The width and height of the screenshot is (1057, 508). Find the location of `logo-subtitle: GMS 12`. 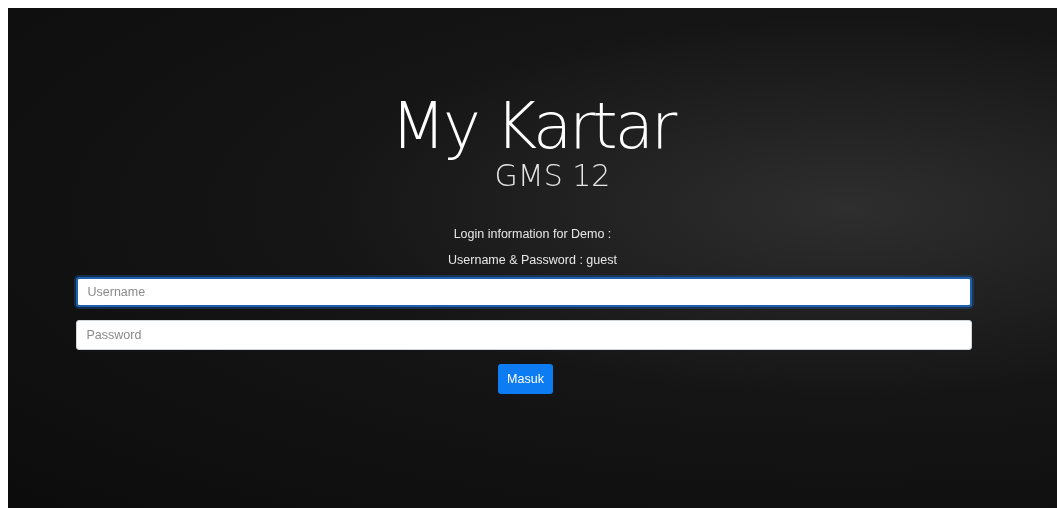

logo-subtitle: GMS 12 is located at coordinates (552, 176).